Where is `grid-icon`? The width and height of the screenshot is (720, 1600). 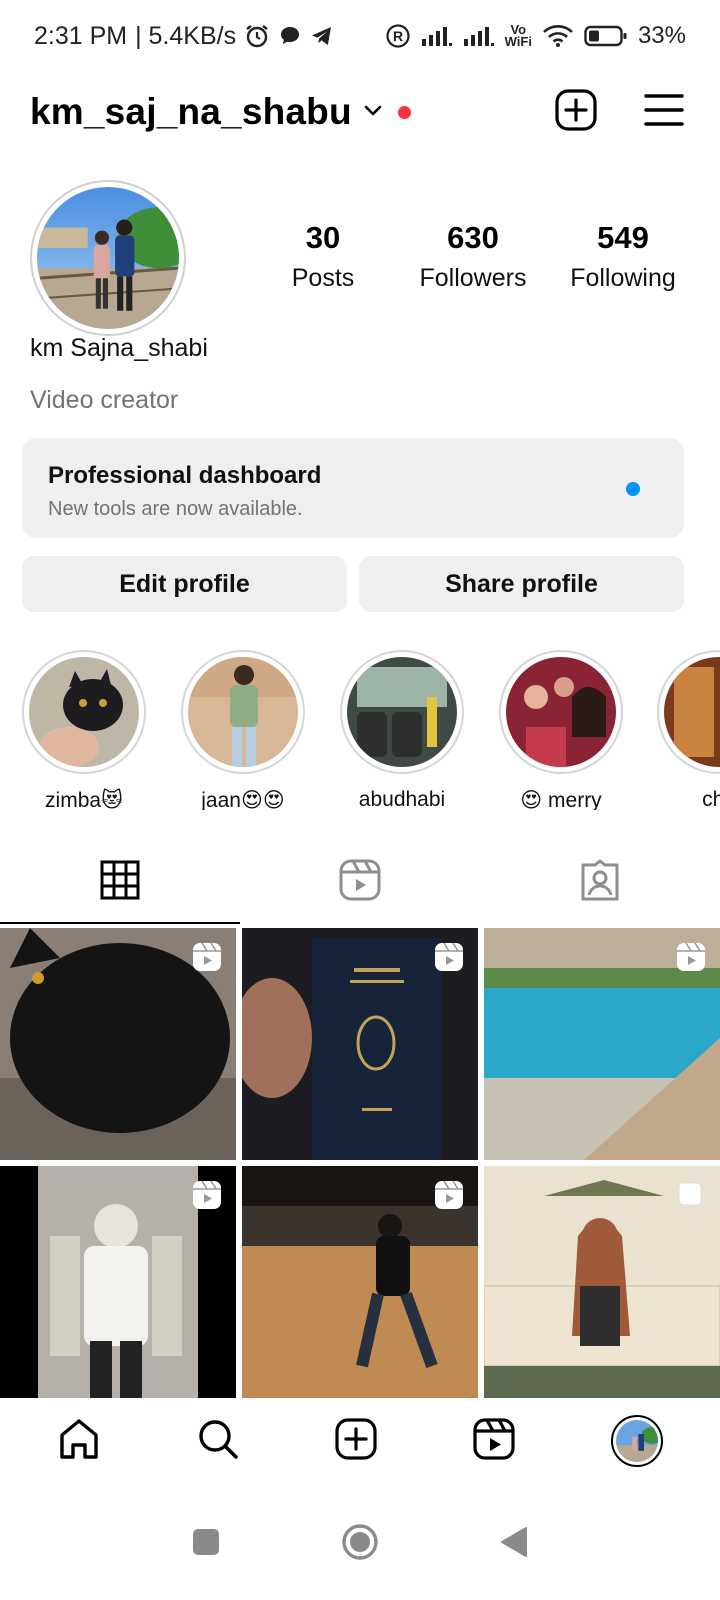
grid-icon is located at coordinates (120, 882).